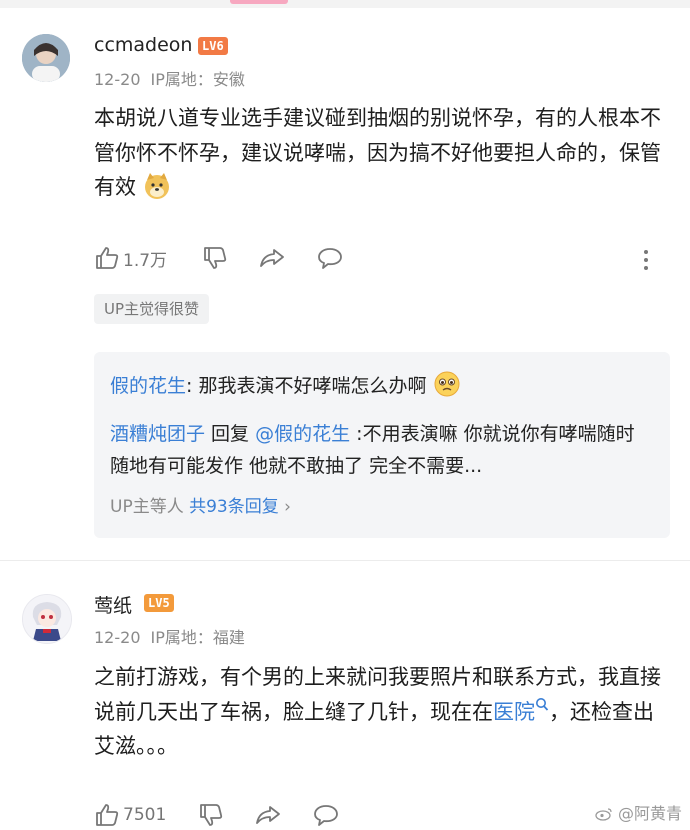 This screenshot has height=830, width=690. Describe the element at coordinates (113, 604) in the screenshot. I see `username: 莺纸` at that location.